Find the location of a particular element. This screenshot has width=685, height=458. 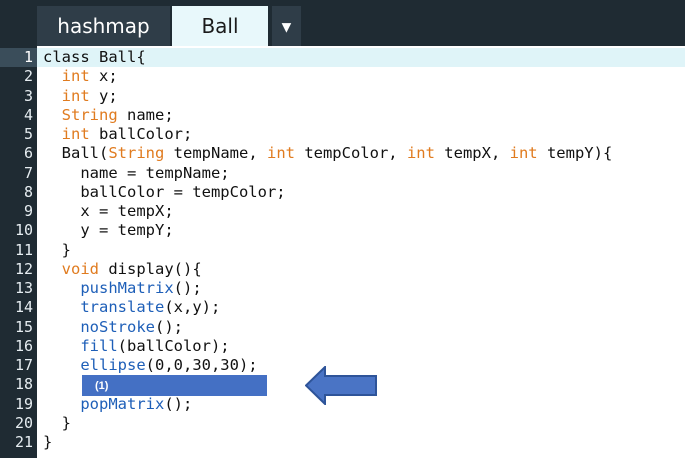

blank-marker-1: (1) is located at coordinates (174, 385).